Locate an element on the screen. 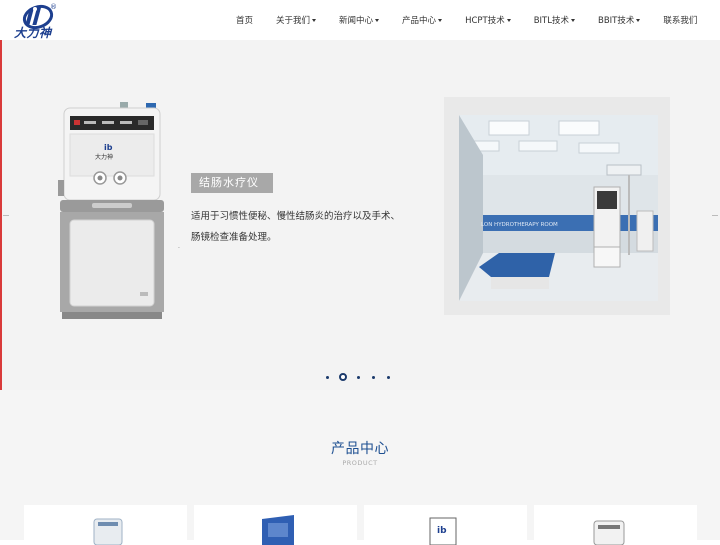 The width and height of the screenshot is (720, 545). nav-item-label: HCPT技术 is located at coordinates (485, 21).